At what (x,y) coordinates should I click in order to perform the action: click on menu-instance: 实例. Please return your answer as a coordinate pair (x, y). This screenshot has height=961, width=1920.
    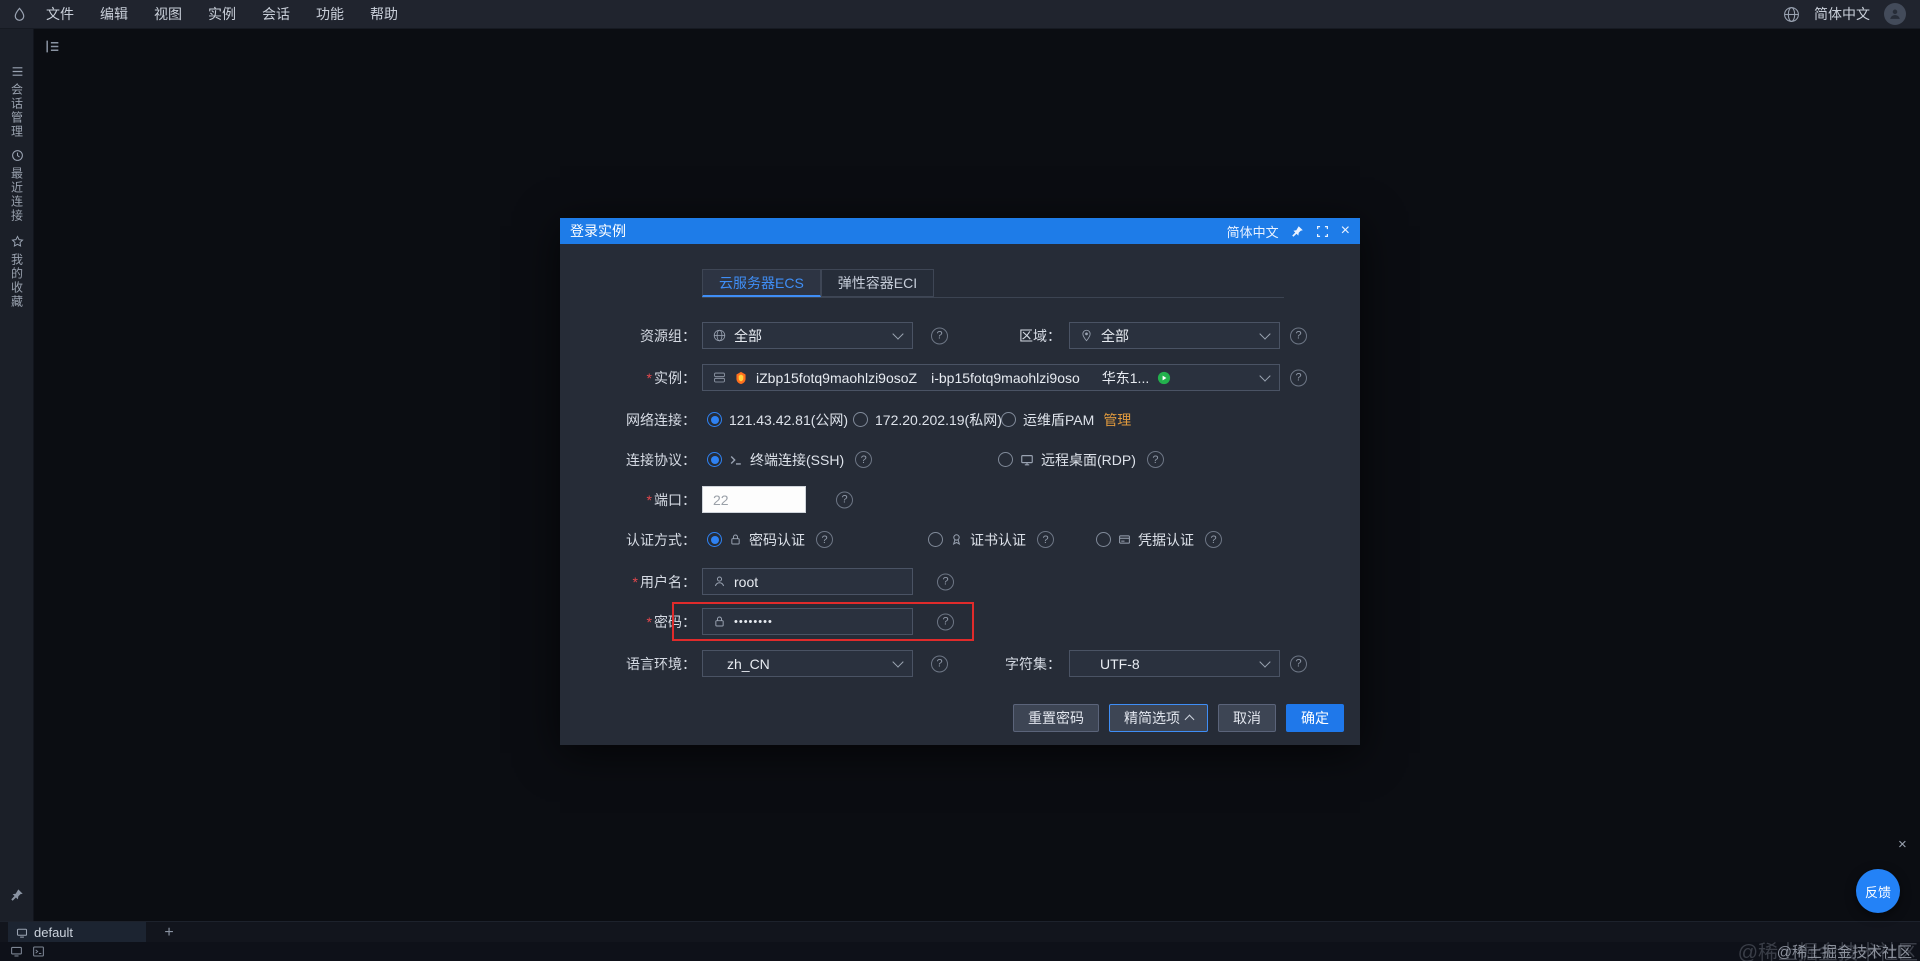
    Looking at the image, I should click on (222, 14).